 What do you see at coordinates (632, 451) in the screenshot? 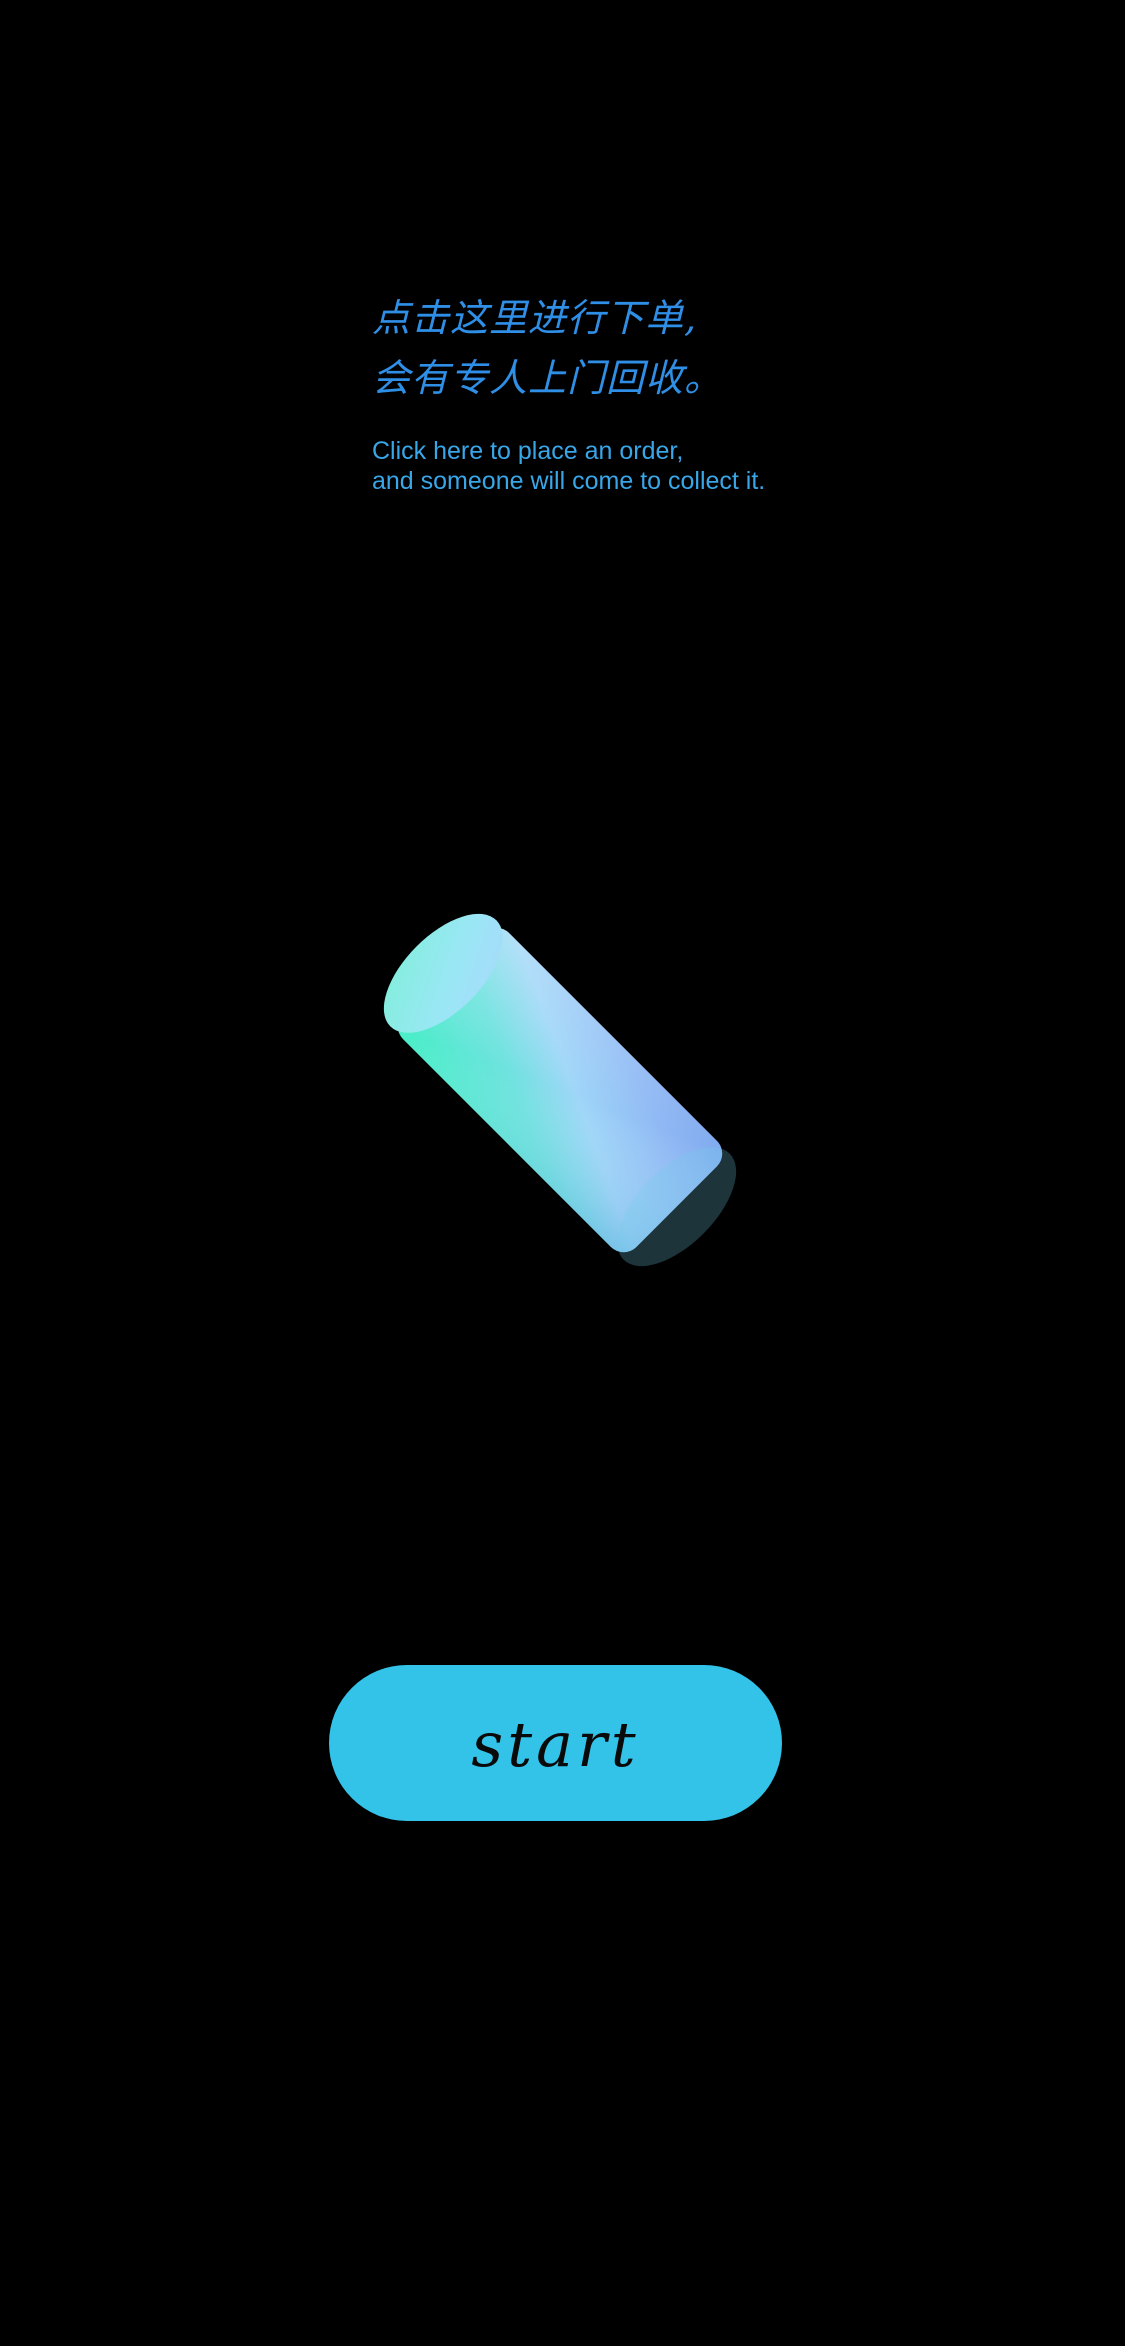
I see `instruction-en-line-1: Click here to place an order,` at bounding box center [632, 451].